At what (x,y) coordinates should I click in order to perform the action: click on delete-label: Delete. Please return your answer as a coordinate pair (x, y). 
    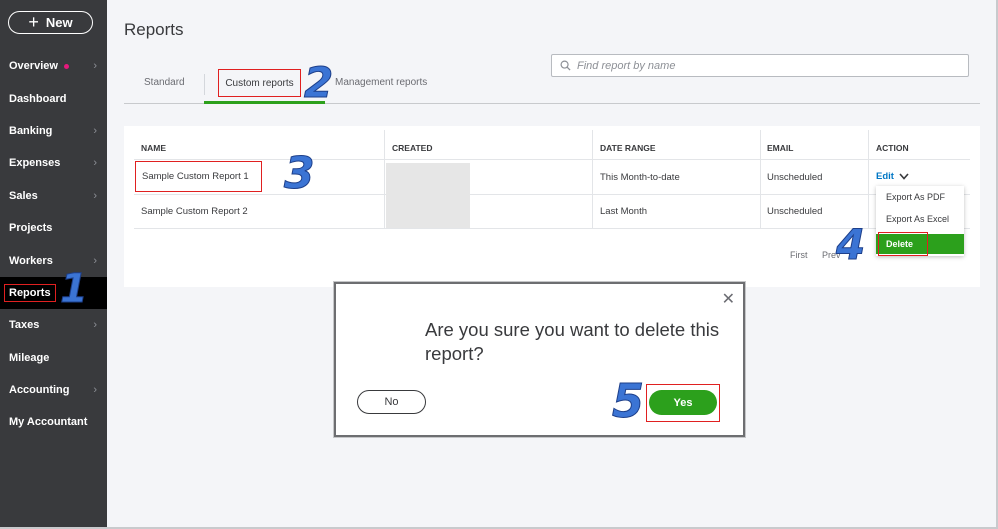
    Looking at the image, I should click on (903, 244).